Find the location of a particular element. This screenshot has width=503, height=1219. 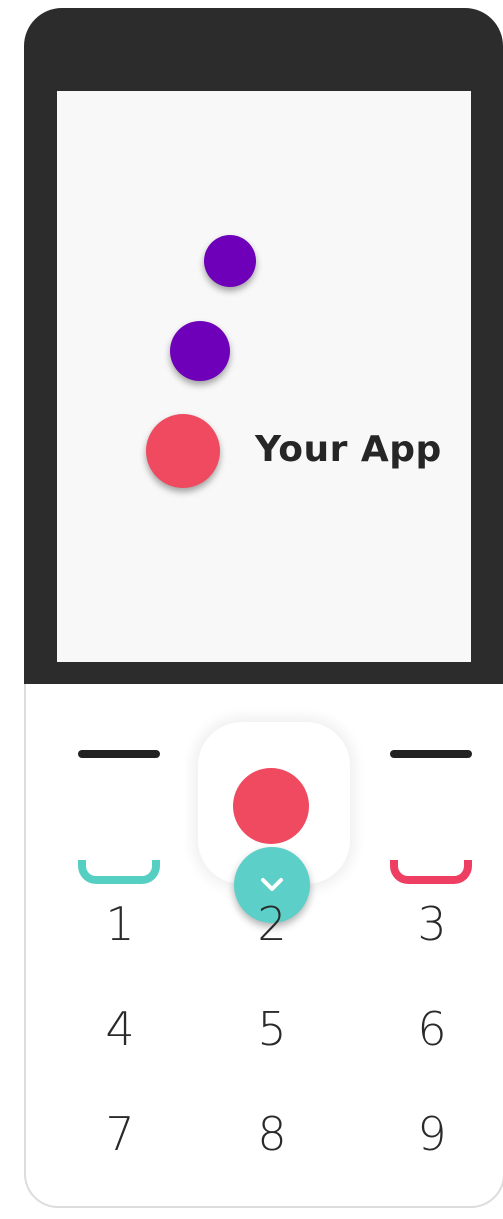

key-1: 1 is located at coordinates (120, 924).